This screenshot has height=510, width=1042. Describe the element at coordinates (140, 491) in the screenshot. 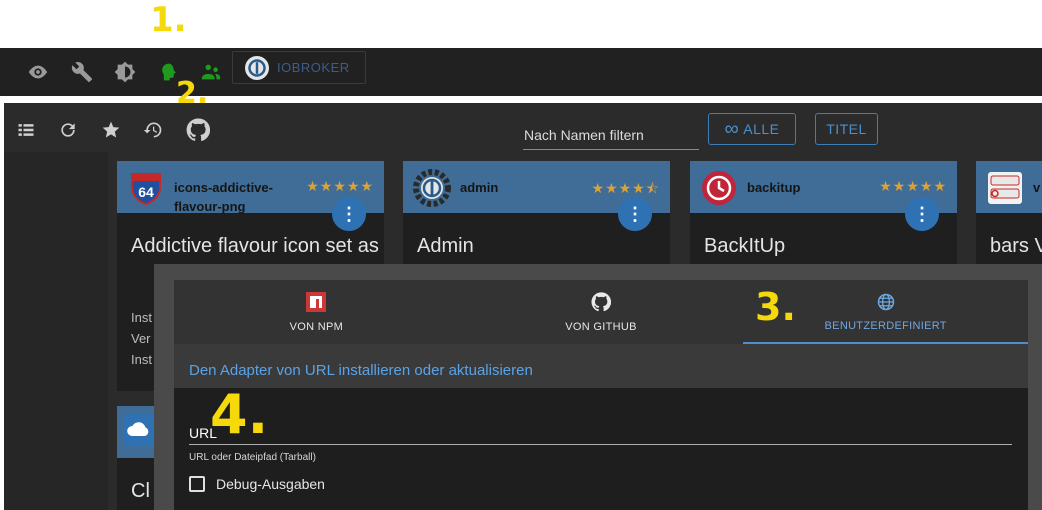

I see `card-title: Cl` at that location.